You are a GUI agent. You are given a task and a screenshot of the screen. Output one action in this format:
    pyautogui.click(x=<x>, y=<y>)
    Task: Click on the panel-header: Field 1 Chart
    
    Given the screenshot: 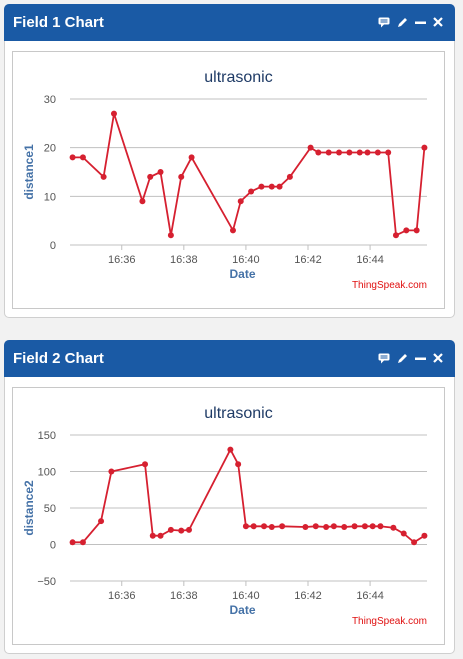 What is the action you would take?
    pyautogui.click(x=229, y=22)
    